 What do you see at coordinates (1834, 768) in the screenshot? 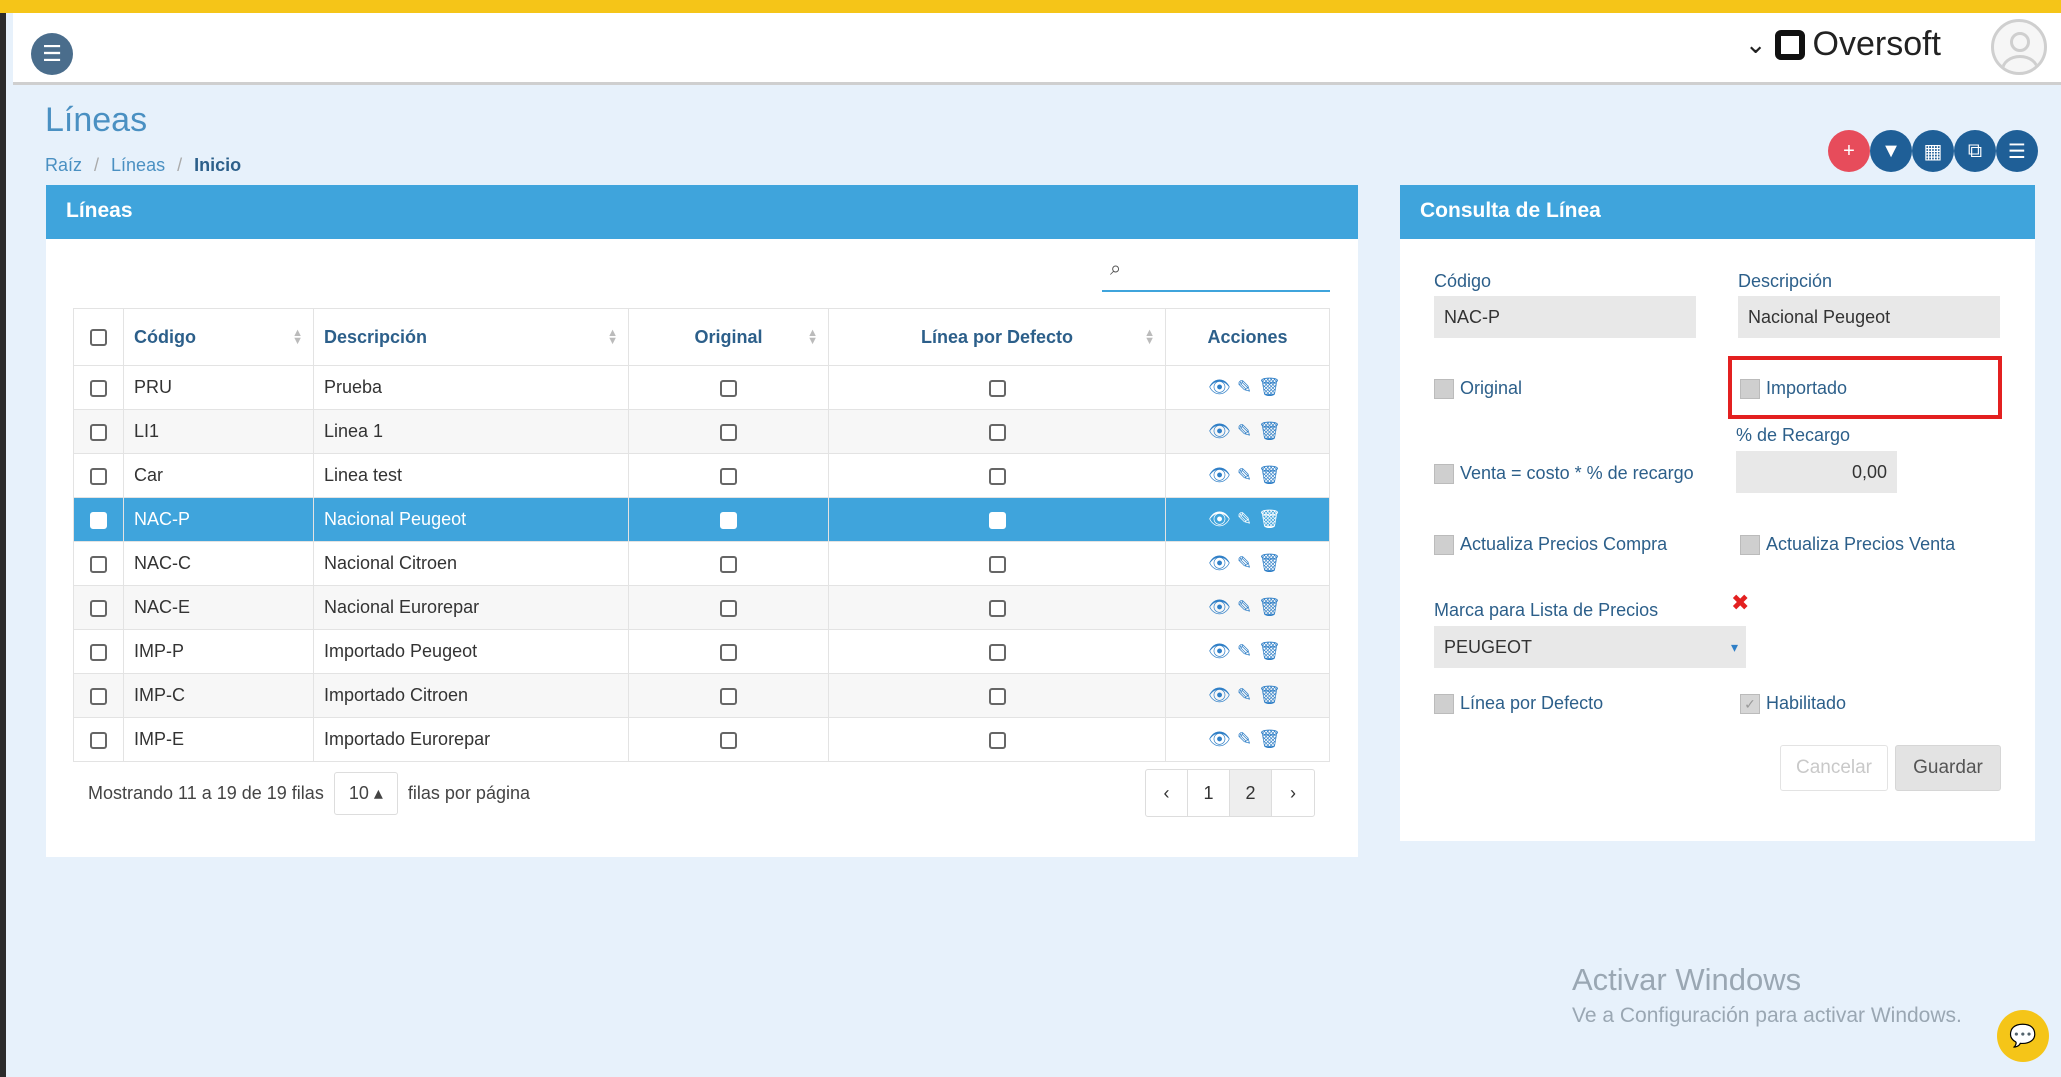
I see `cancel-button: Cancelar` at bounding box center [1834, 768].